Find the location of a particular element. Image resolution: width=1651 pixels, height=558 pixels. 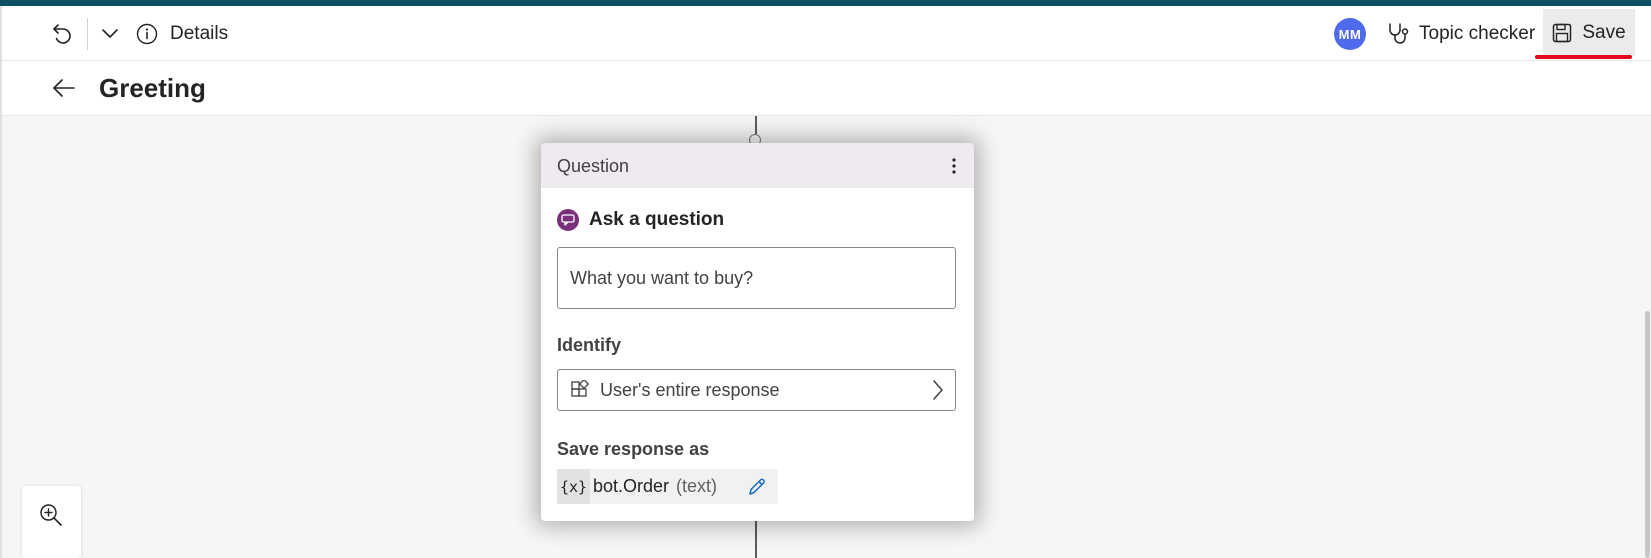

identify-selector: User's entire response is located at coordinates (756, 390).